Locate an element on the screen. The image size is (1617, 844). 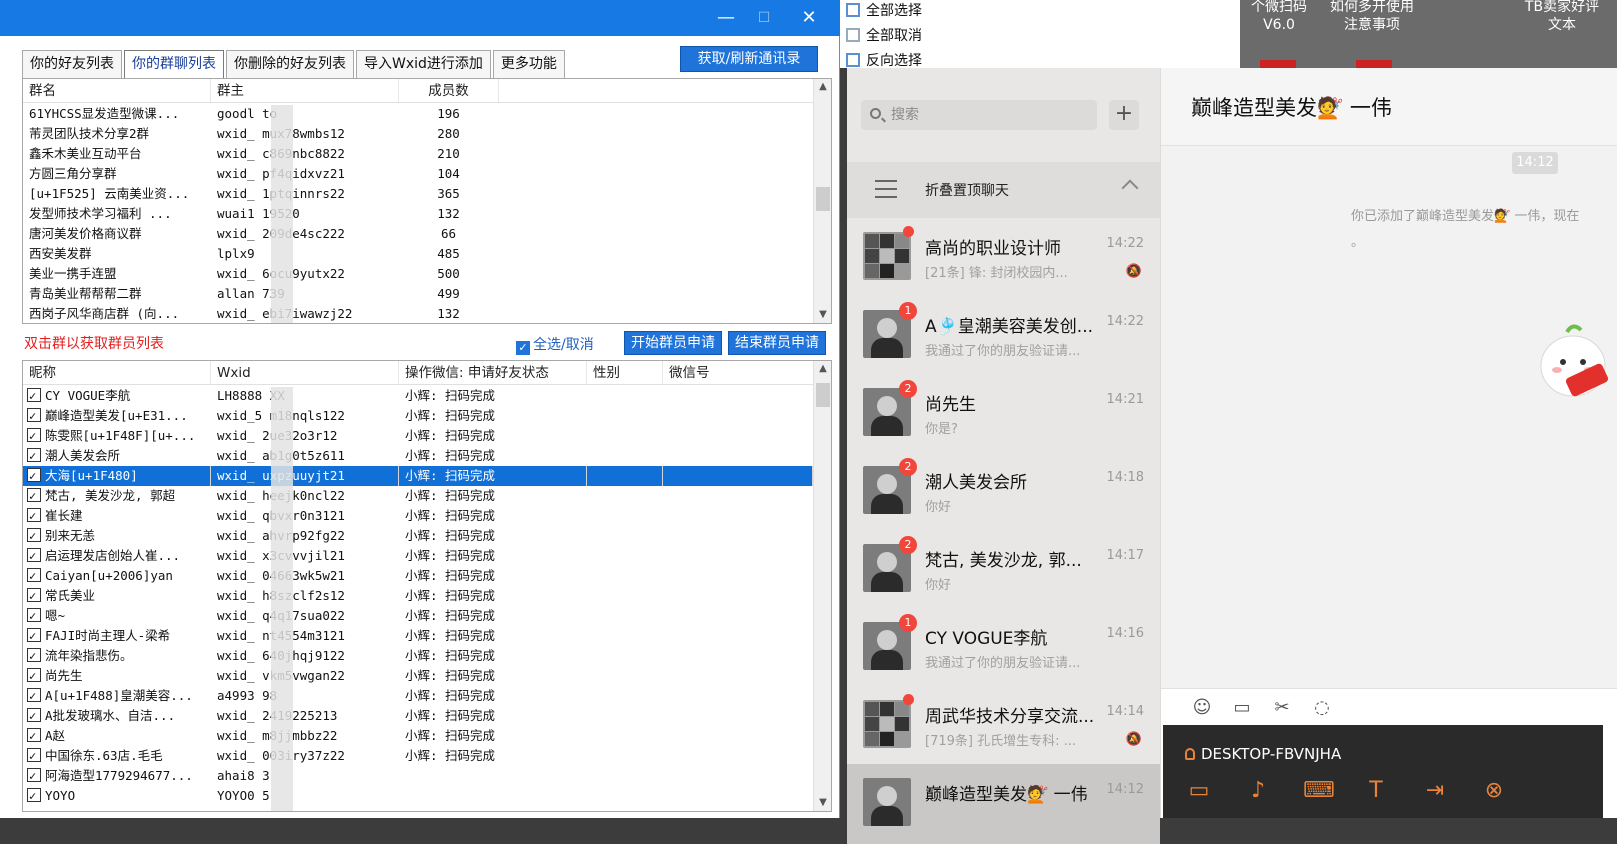
tab-deleted-friends: 你删除的好友列表 is located at coordinates (290, 64).